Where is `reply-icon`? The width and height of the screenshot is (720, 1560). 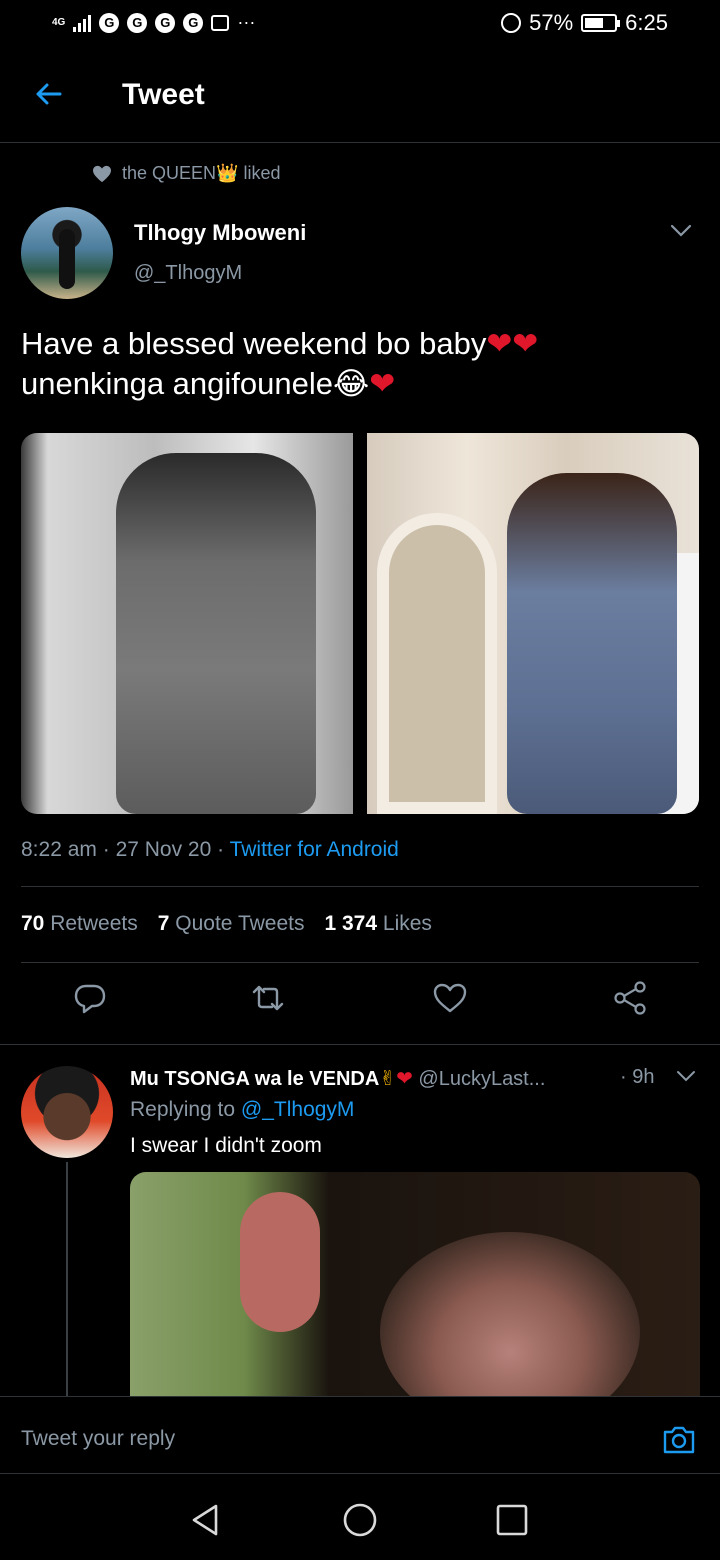 reply-icon is located at coordinates (90, 998).